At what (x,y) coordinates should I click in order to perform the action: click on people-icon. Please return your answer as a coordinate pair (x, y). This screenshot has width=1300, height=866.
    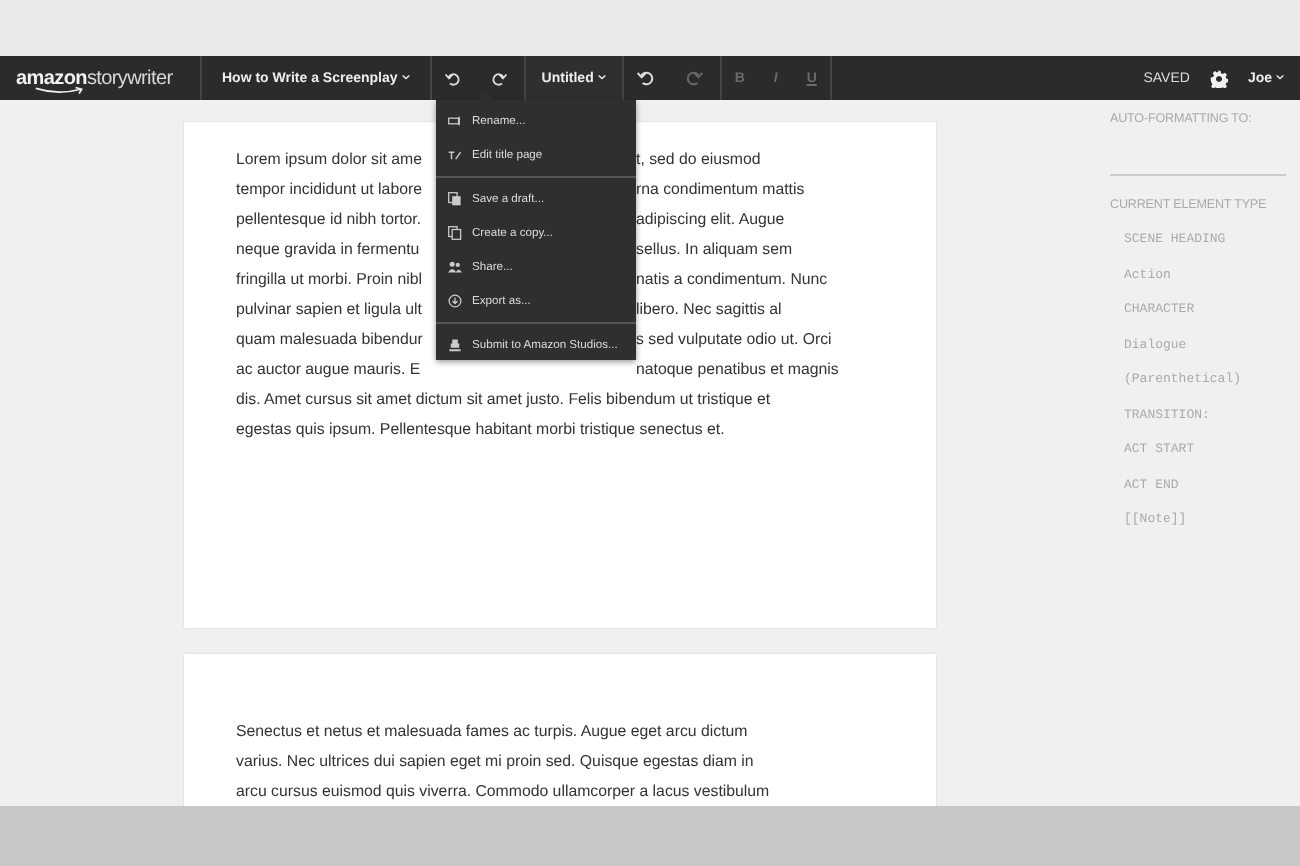
    Looking at the image, I should click on (455, 267).